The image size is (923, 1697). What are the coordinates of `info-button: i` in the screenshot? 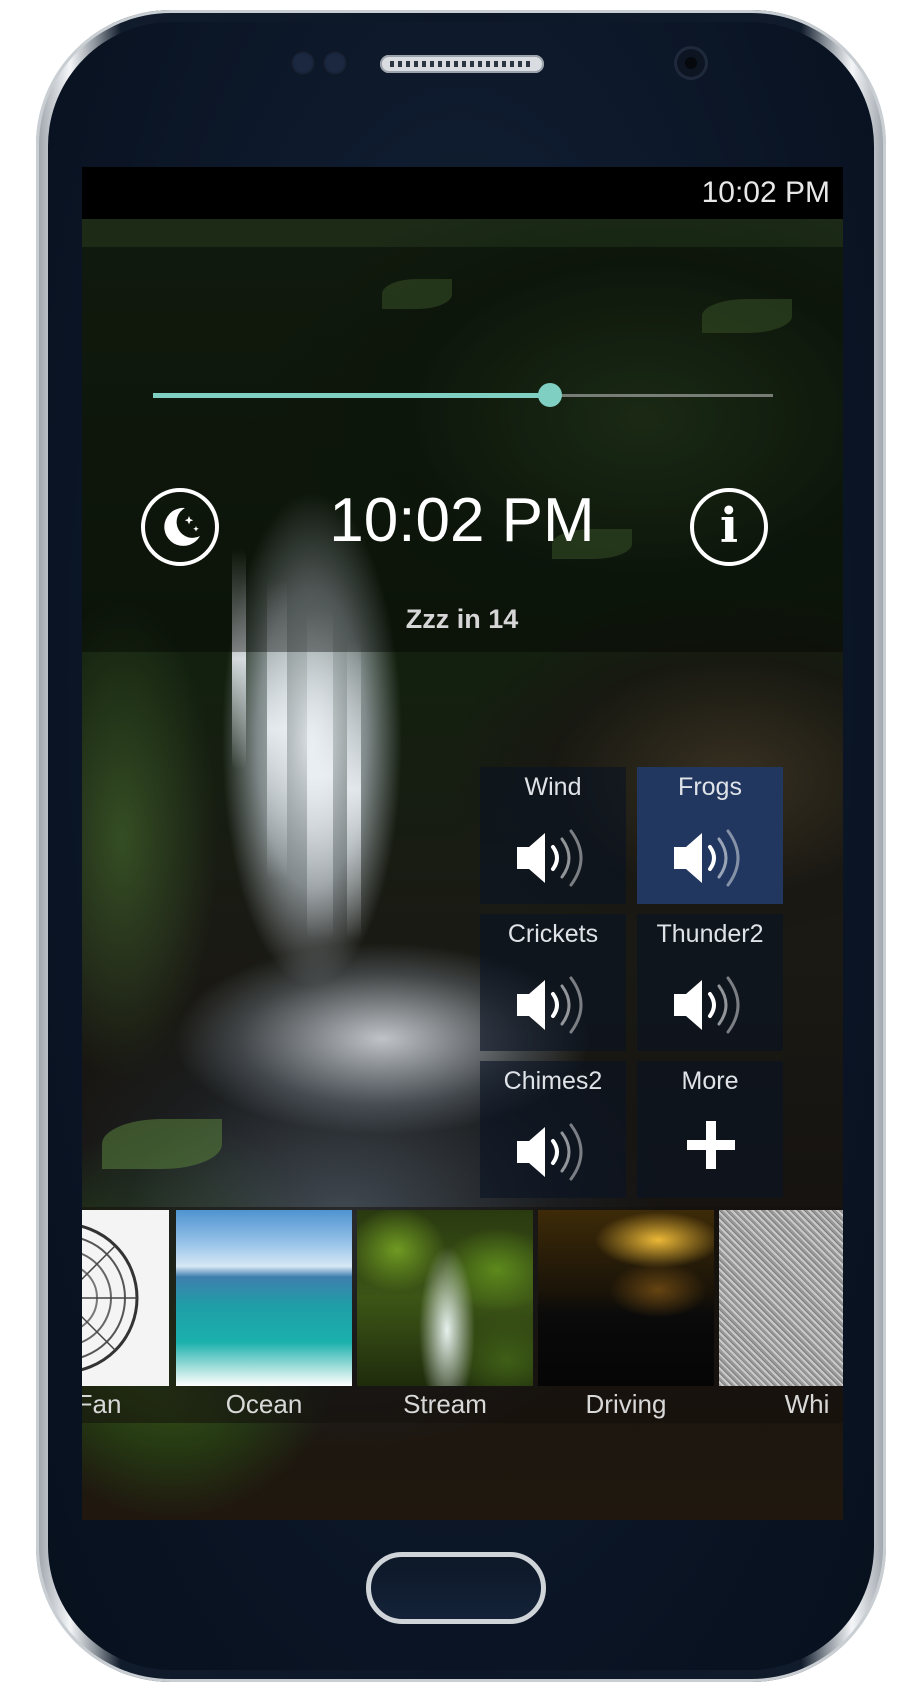 It's located at (729, 527).